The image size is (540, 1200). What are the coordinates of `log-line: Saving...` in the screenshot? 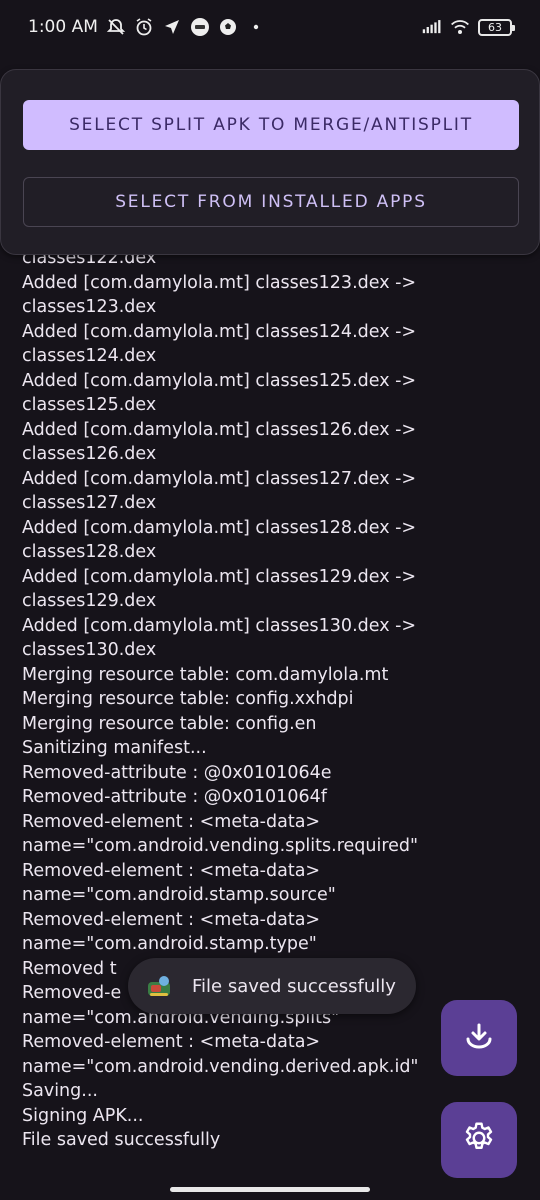 It's located at (60, 1091).